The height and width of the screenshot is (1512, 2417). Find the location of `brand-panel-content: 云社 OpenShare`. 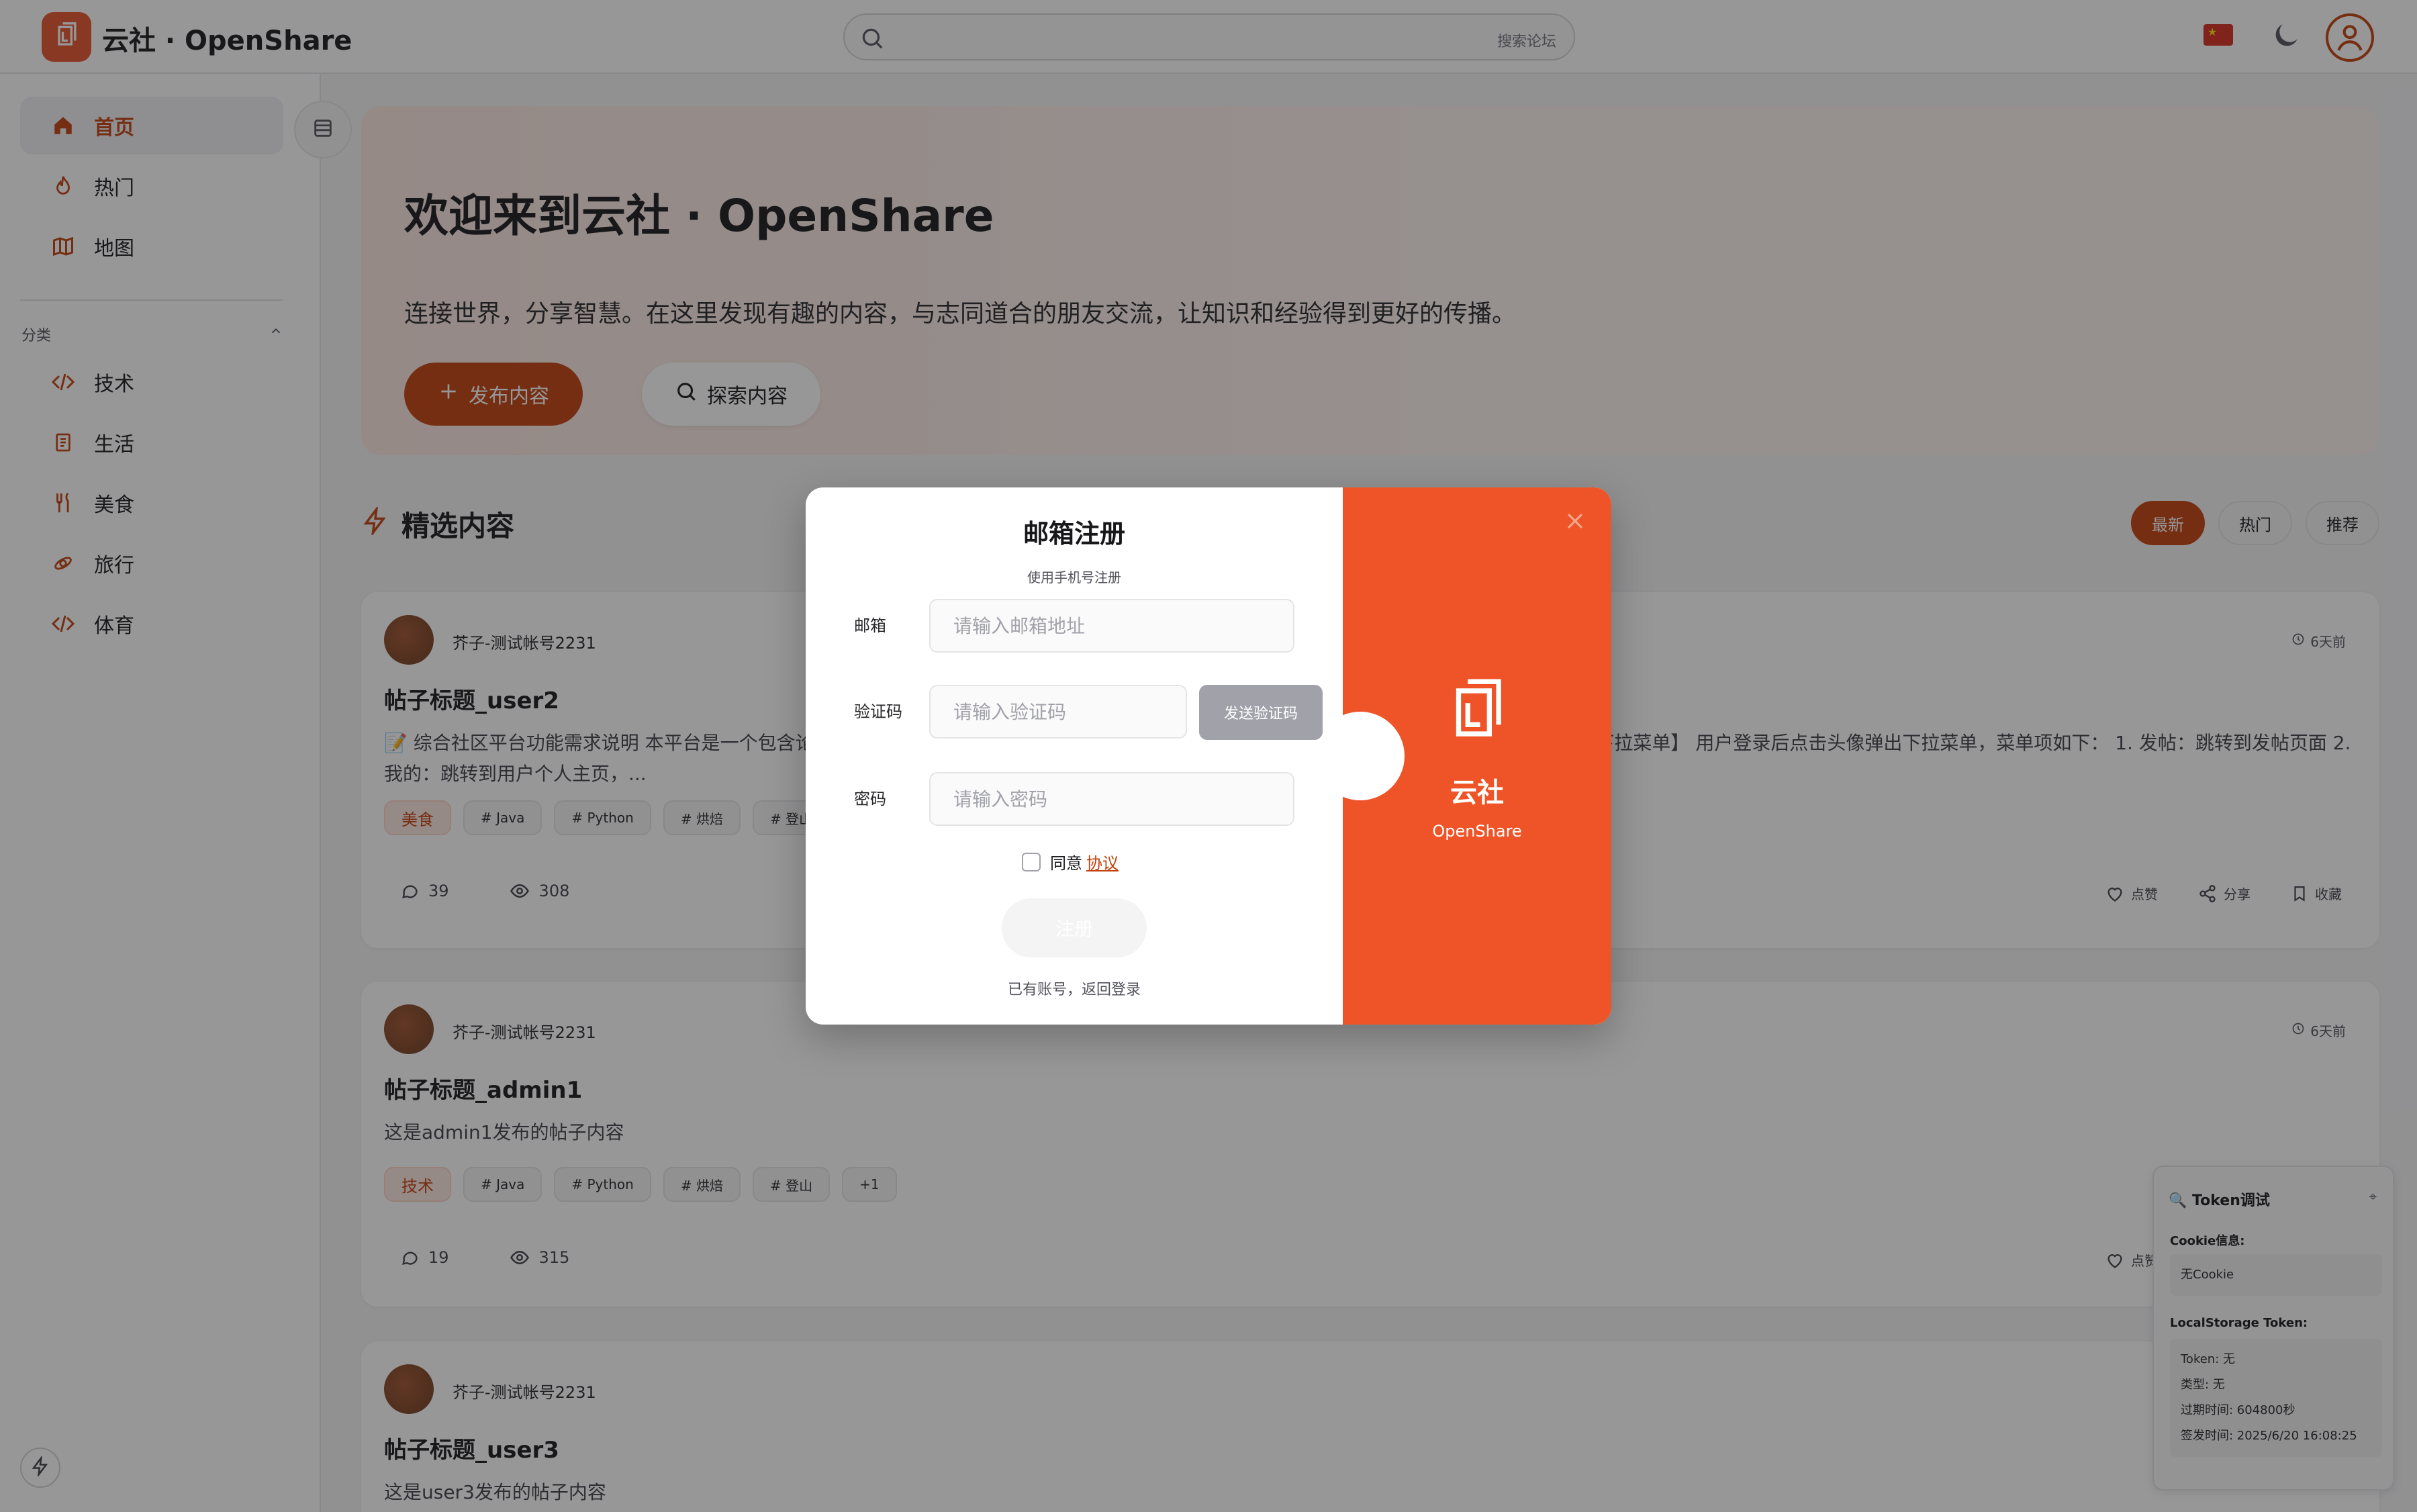

brand-panel-content: 云社 OpenShare is located at coordinates (1477, 758).